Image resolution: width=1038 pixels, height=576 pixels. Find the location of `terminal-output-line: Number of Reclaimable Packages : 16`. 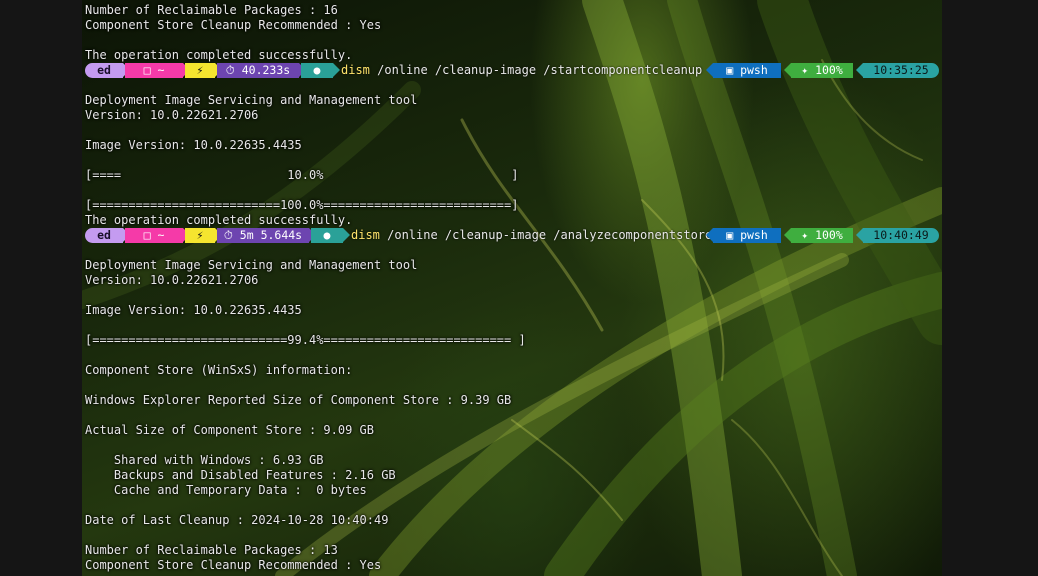

terminal-output-line: Number of Reclaimable Packages : 16 is located at coordinates (211, 10).